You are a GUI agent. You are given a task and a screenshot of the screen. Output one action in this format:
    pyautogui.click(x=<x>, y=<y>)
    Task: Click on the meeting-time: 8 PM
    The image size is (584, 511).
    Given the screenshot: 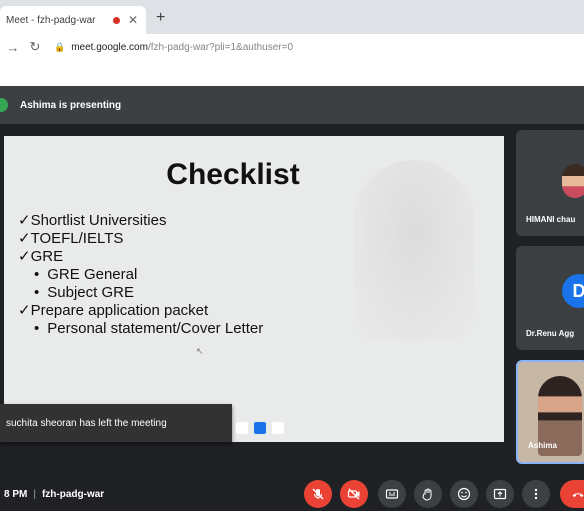 What is the action you would take?
    pyautogui.click(x=16, y=494)
    